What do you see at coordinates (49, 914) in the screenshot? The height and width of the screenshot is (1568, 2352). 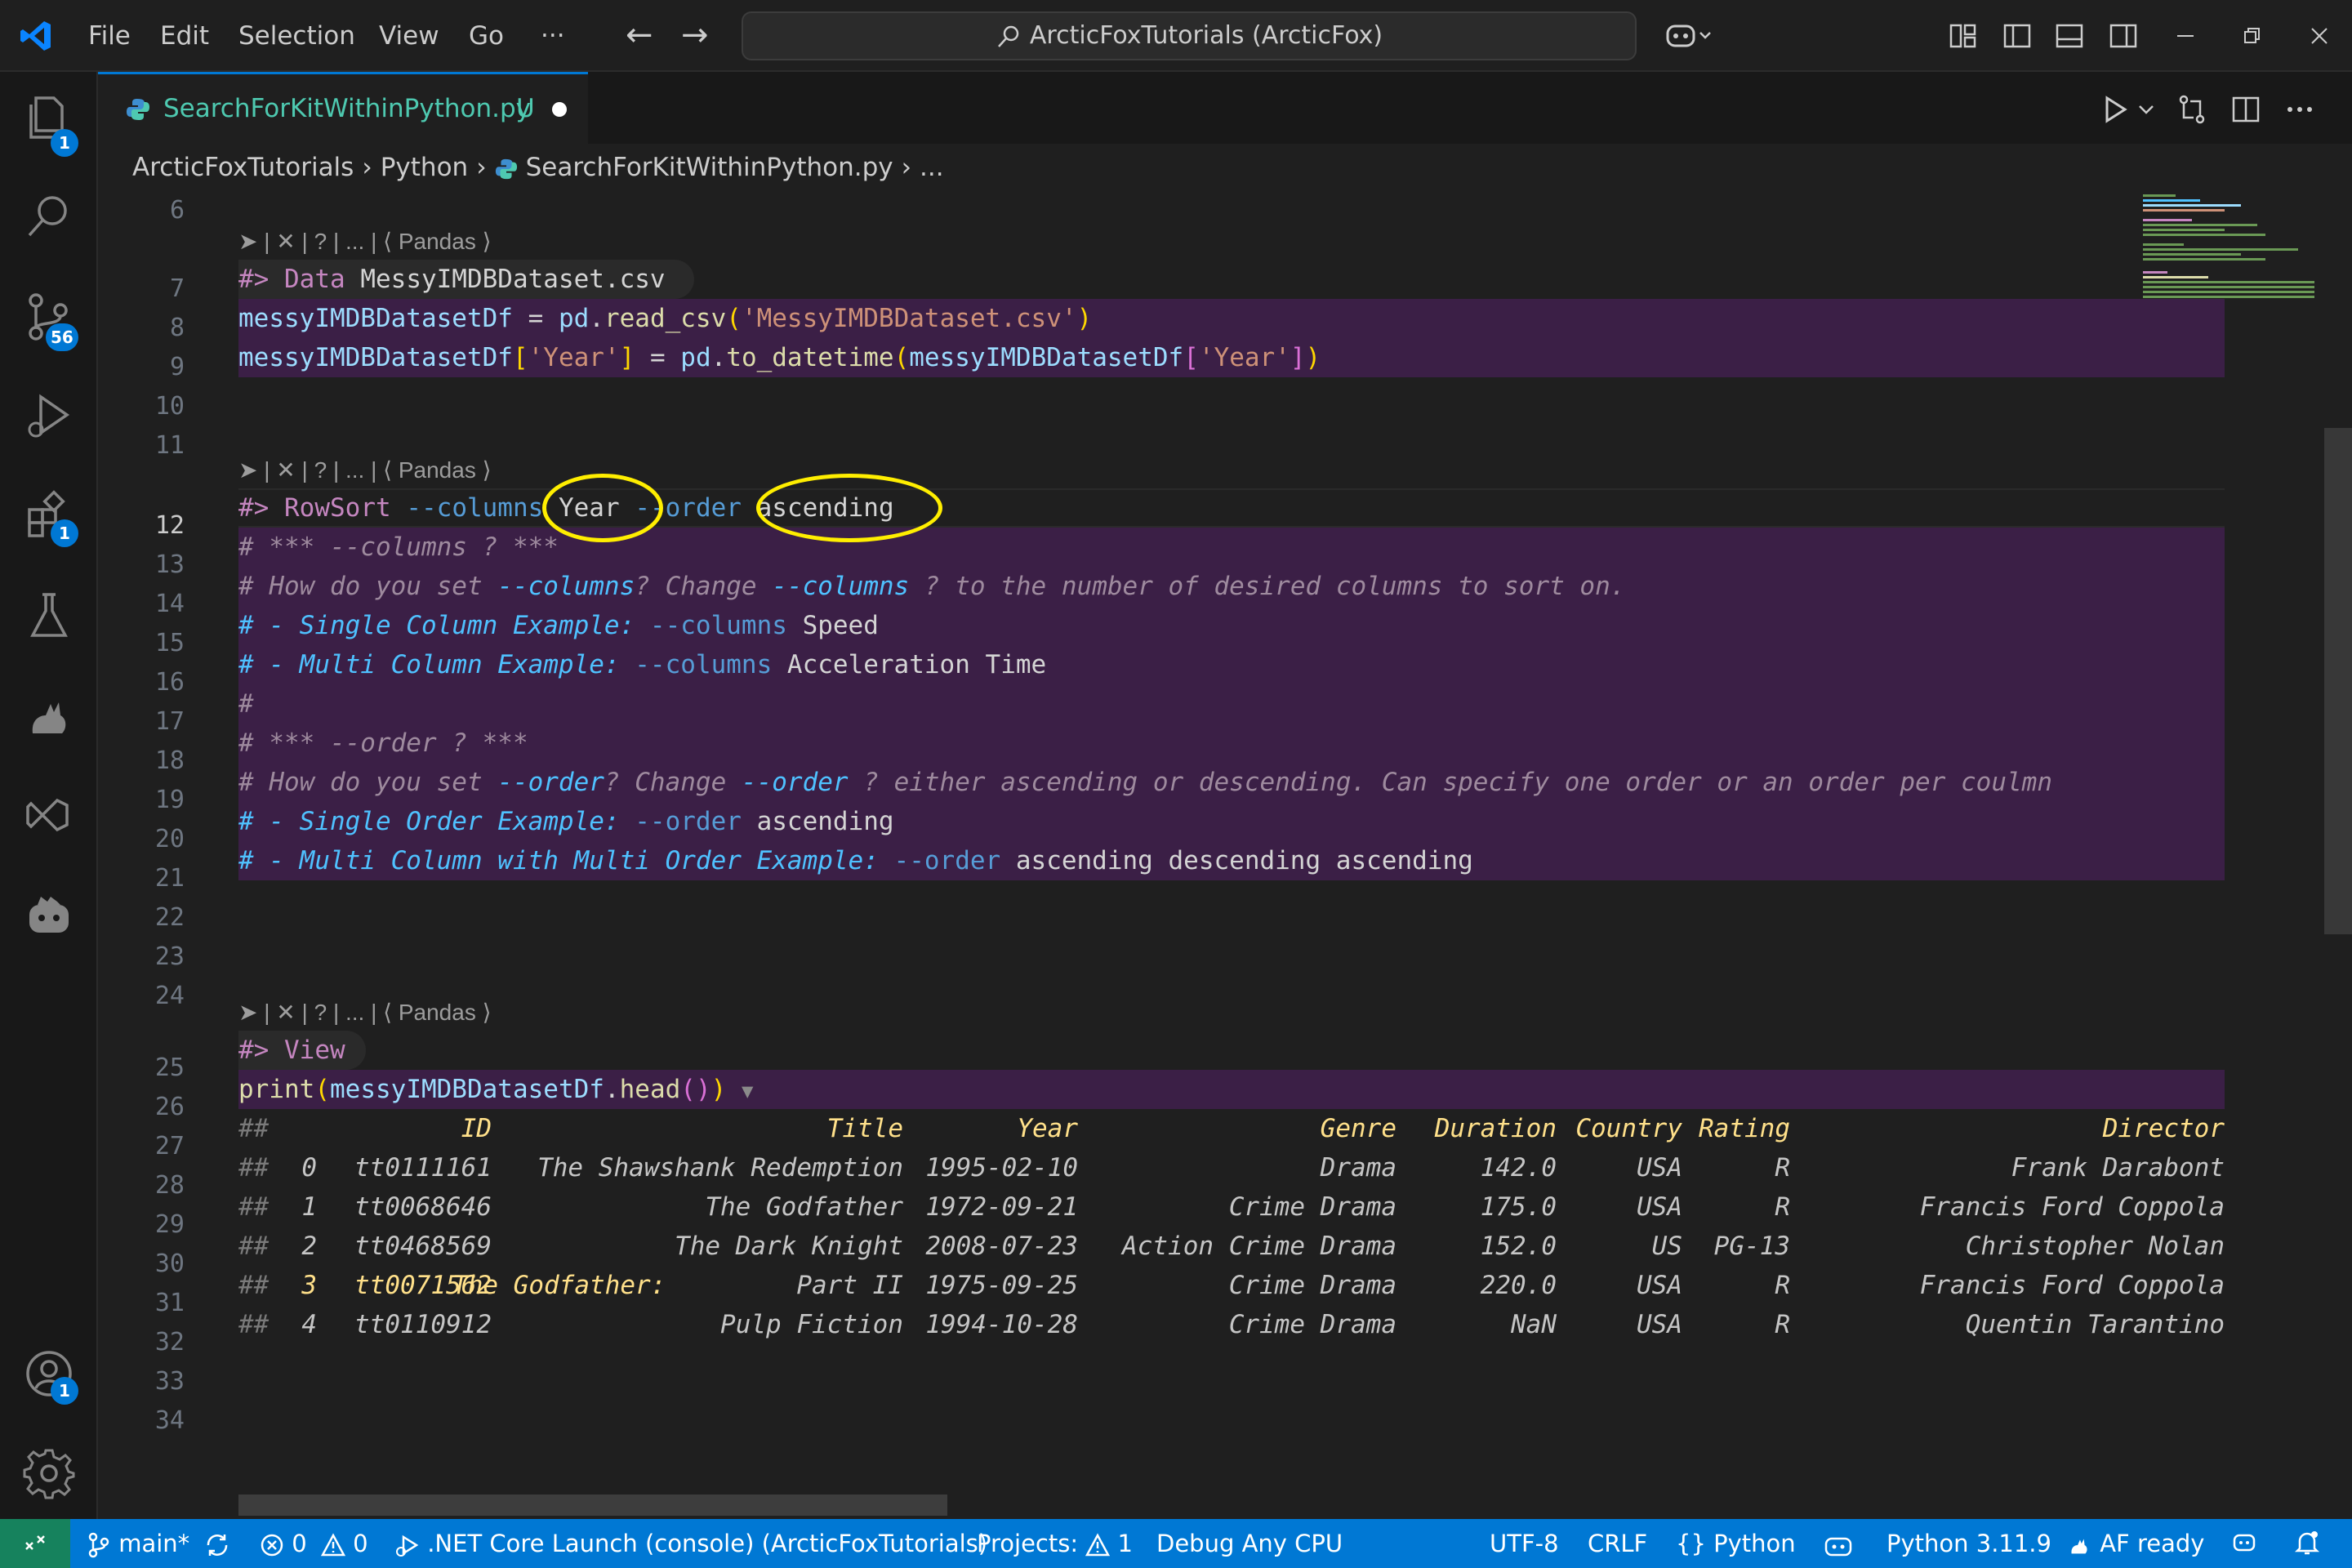 I see `copilot-chat-icon` at bounding box center [49, 914].